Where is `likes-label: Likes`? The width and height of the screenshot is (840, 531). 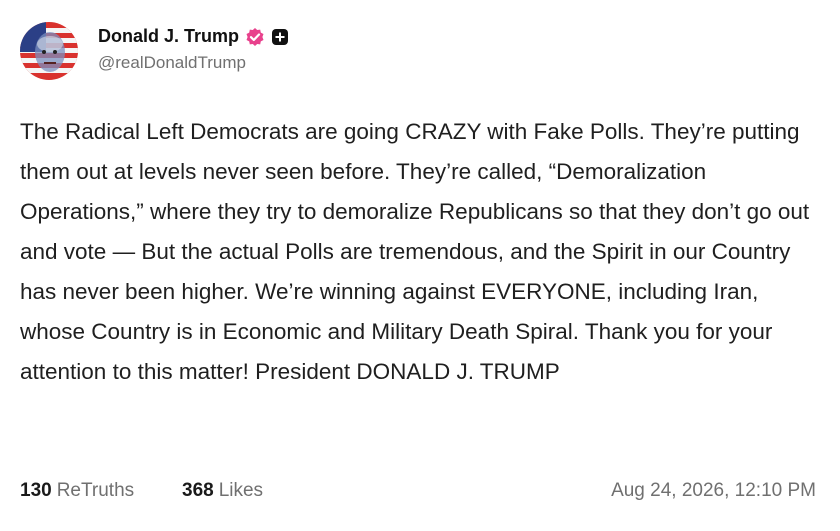 likes-label: Likes is located at coordinates (241, 490).